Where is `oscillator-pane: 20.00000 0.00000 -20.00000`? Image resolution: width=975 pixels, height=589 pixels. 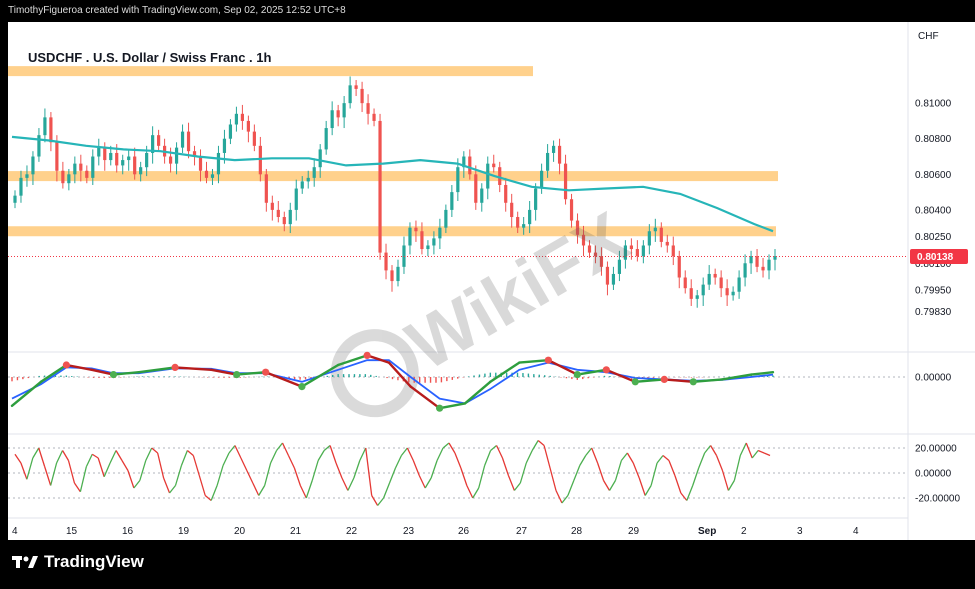
oscillator-pane: 20.00000 0.00000 -20.00000 is located at coordinates (484, 473).